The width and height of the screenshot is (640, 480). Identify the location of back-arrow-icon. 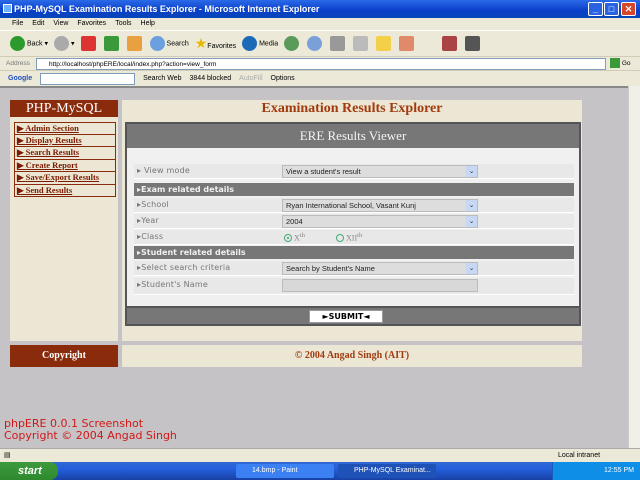
(17, 43).